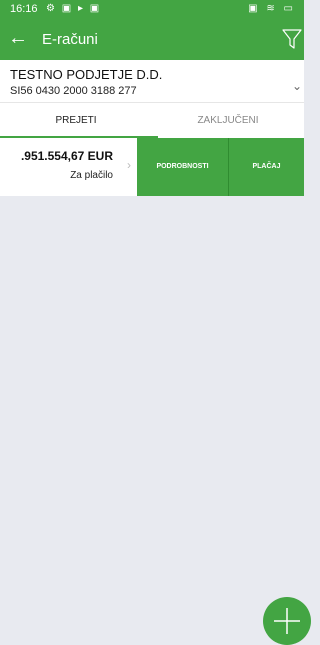  What do you see at coordinates (292, 41) in the screenshot?
I see `filter-icon` at bounding box center [292, 41].